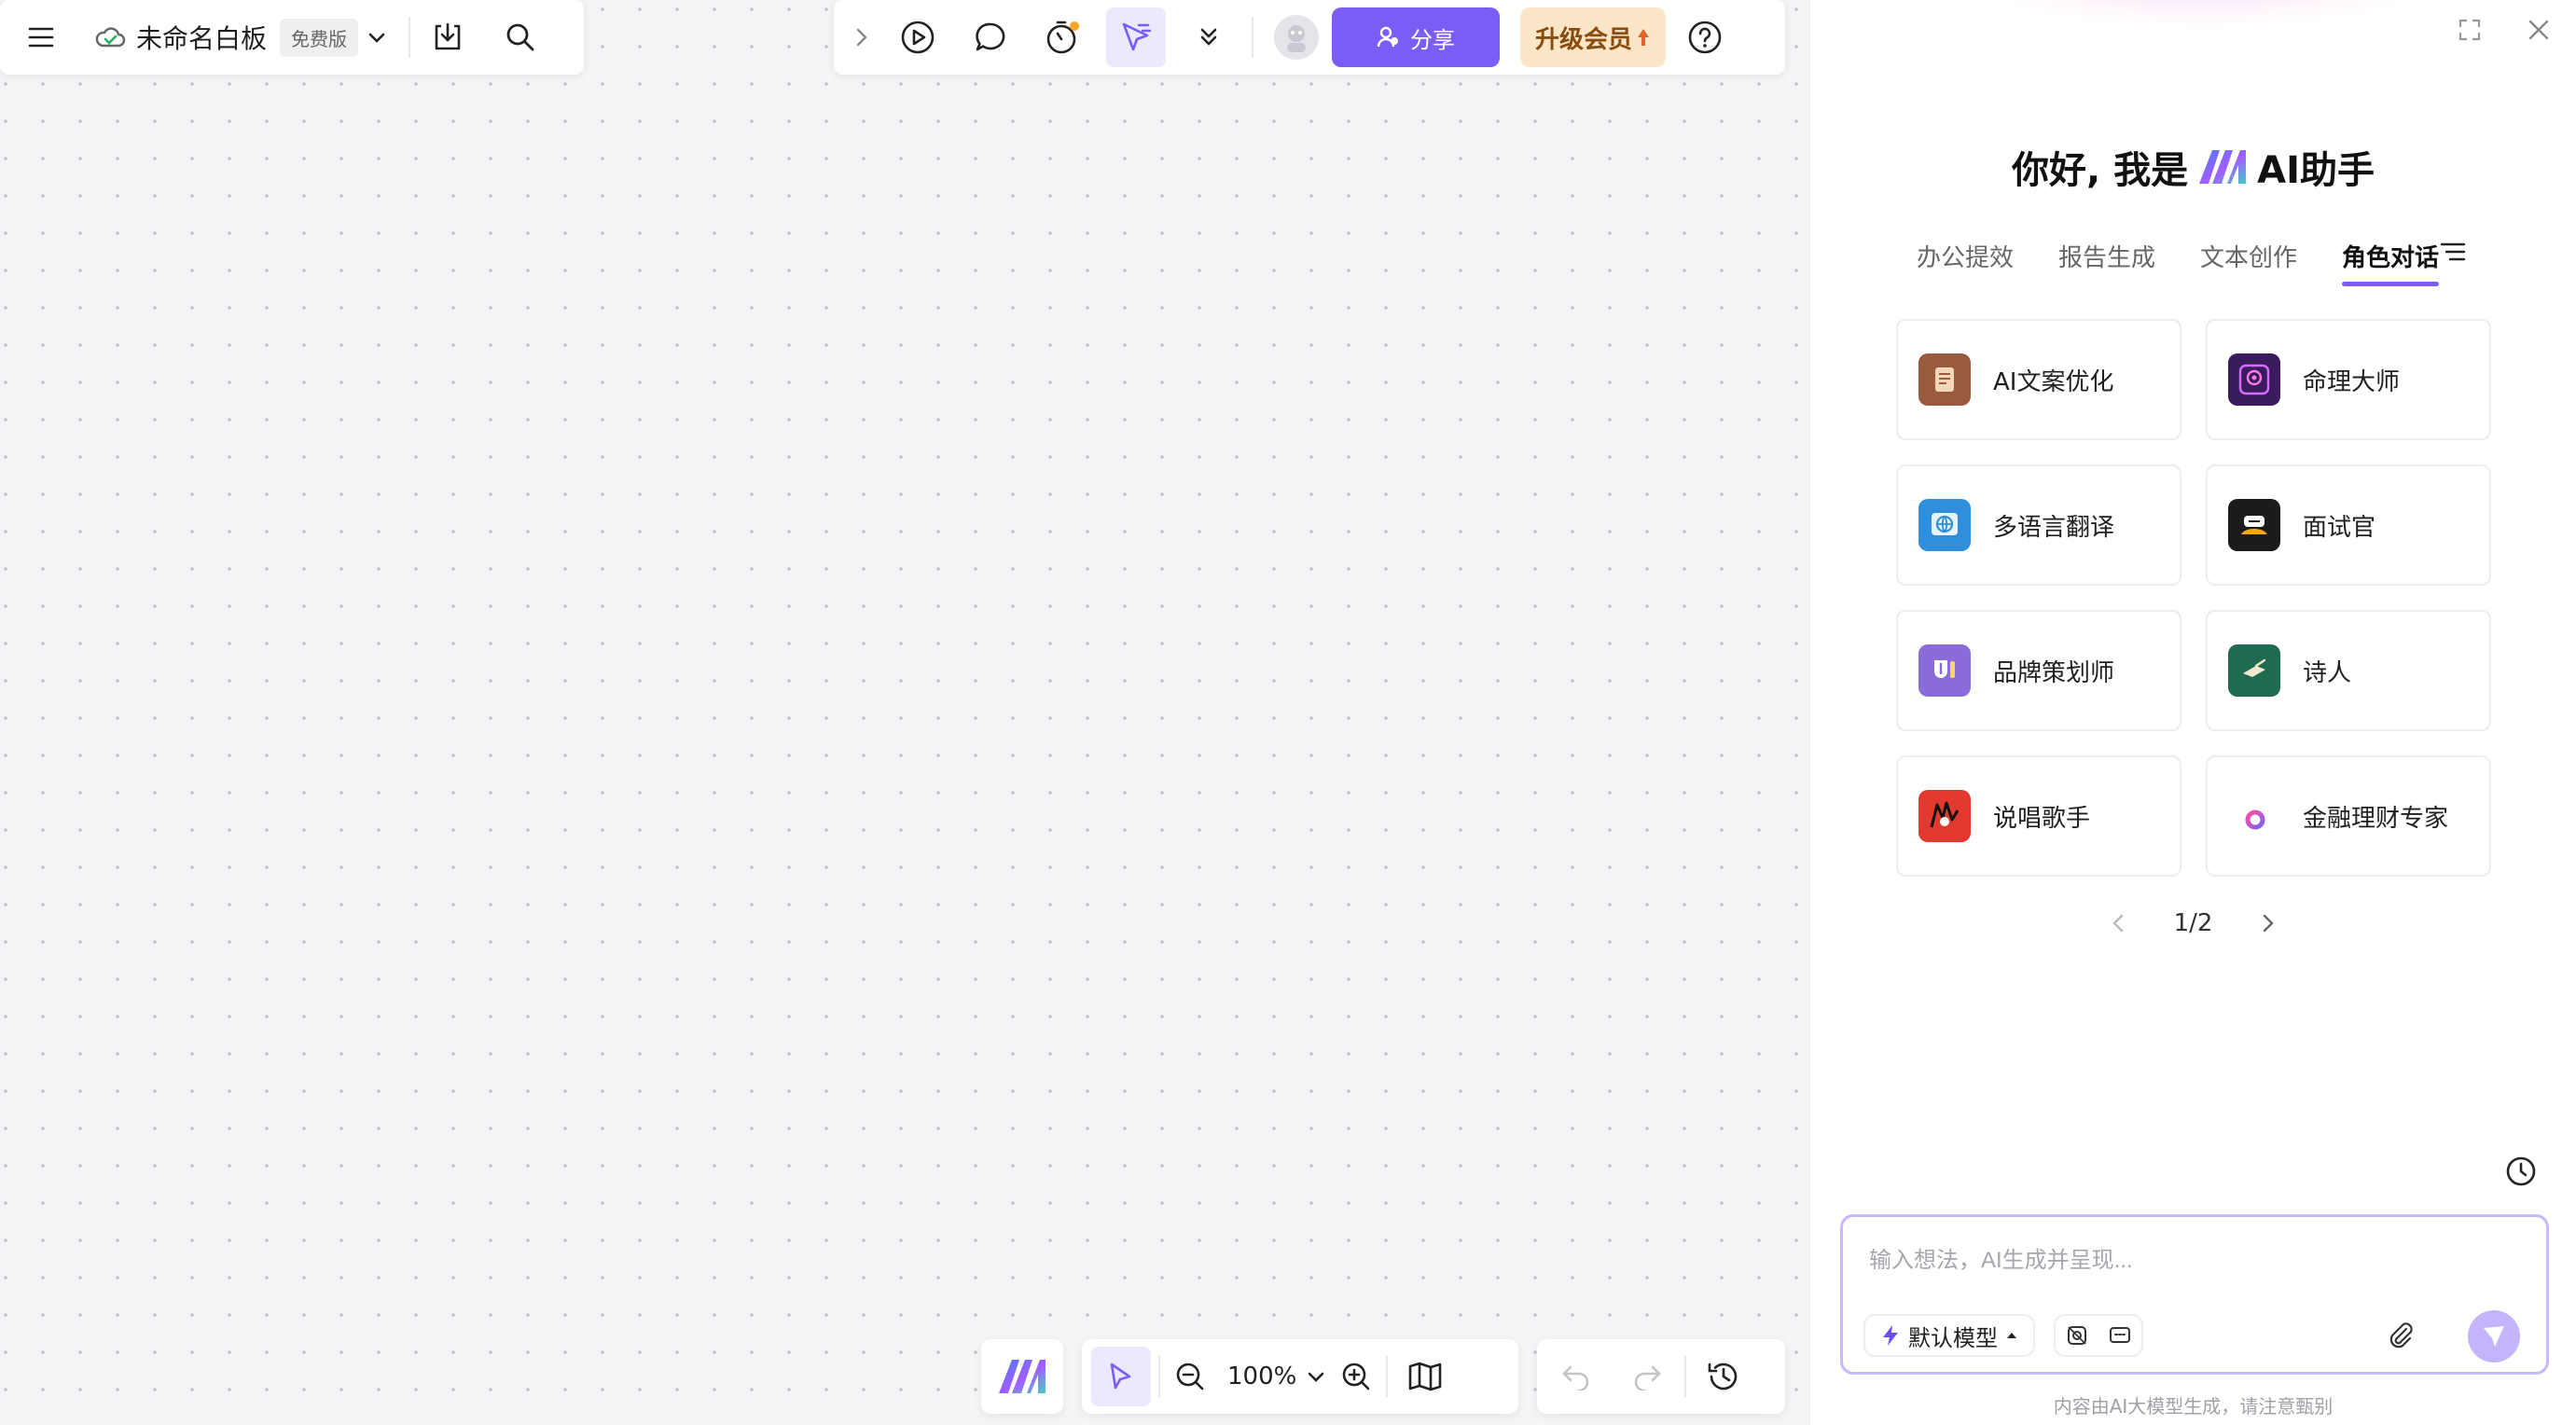 This screenshot has width=2576, height=1425. I want to click on paperclip-icon, so click(2401, 1335).